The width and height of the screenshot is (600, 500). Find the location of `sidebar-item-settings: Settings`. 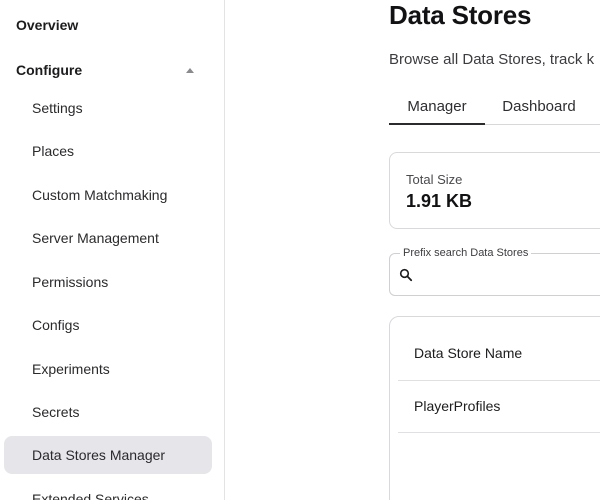

sidebar-item-settings: Settings is located at coordinates (108, 108).